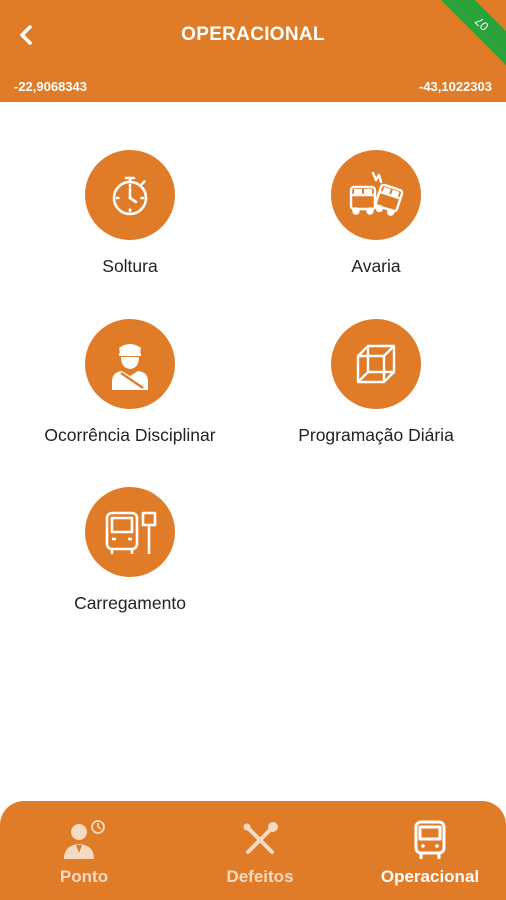  Describe the element at coordinates (130, 266) in the screenshot. I see `menu-label: Soltura` at that location.